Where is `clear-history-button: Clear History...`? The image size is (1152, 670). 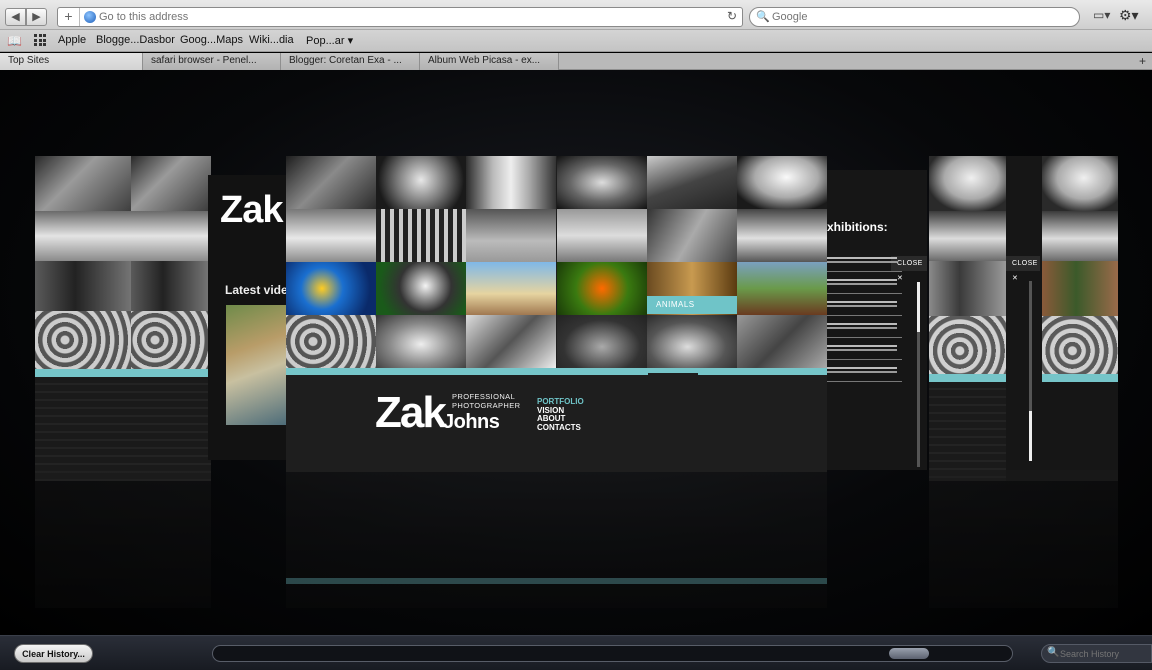 clear-history-button: Clear History... is located at coordinates (53, 653).